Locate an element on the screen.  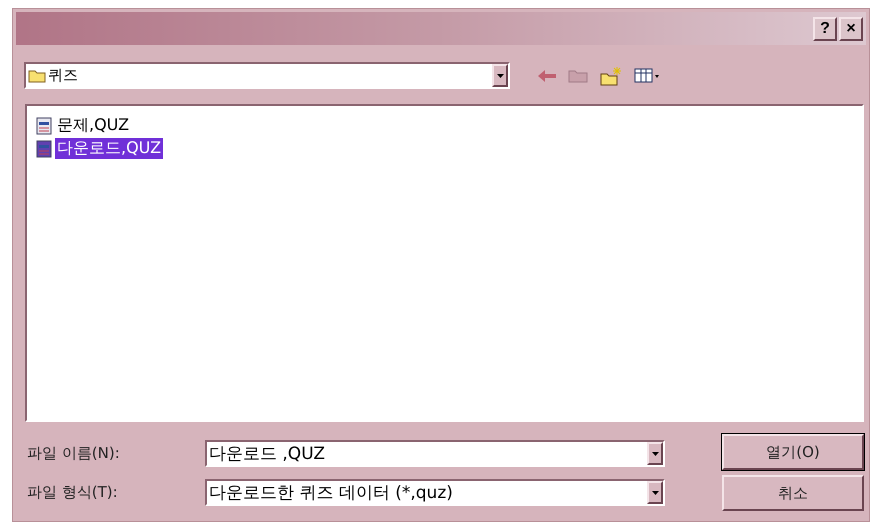
field-label: 파일 이름(N): is located at coordinates (74, 453).